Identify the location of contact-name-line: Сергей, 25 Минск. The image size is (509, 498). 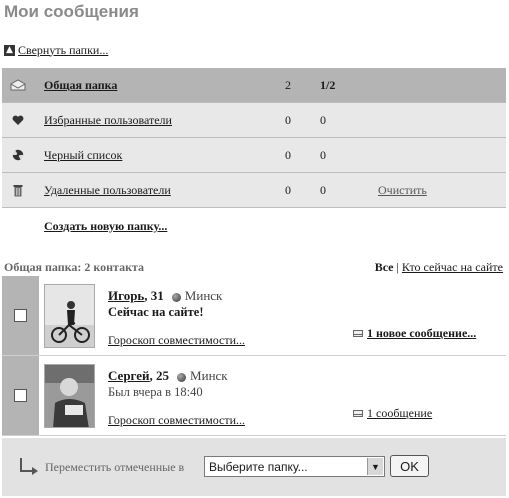
(168, 376).